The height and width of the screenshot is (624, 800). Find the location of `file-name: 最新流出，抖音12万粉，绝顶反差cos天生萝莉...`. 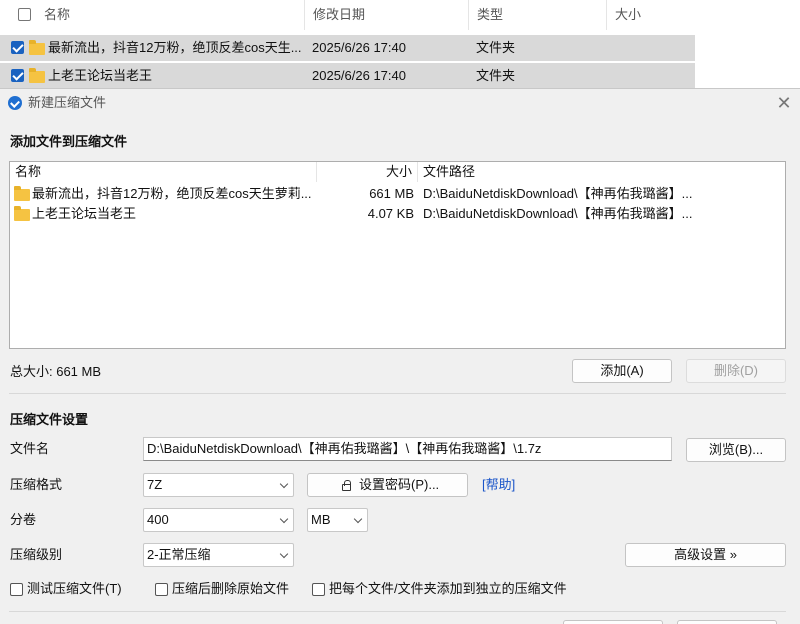

file-name: 最新流出，抖音12万粉，绝顶反差cos天生萝莉... is located at coordinates (172, 193).